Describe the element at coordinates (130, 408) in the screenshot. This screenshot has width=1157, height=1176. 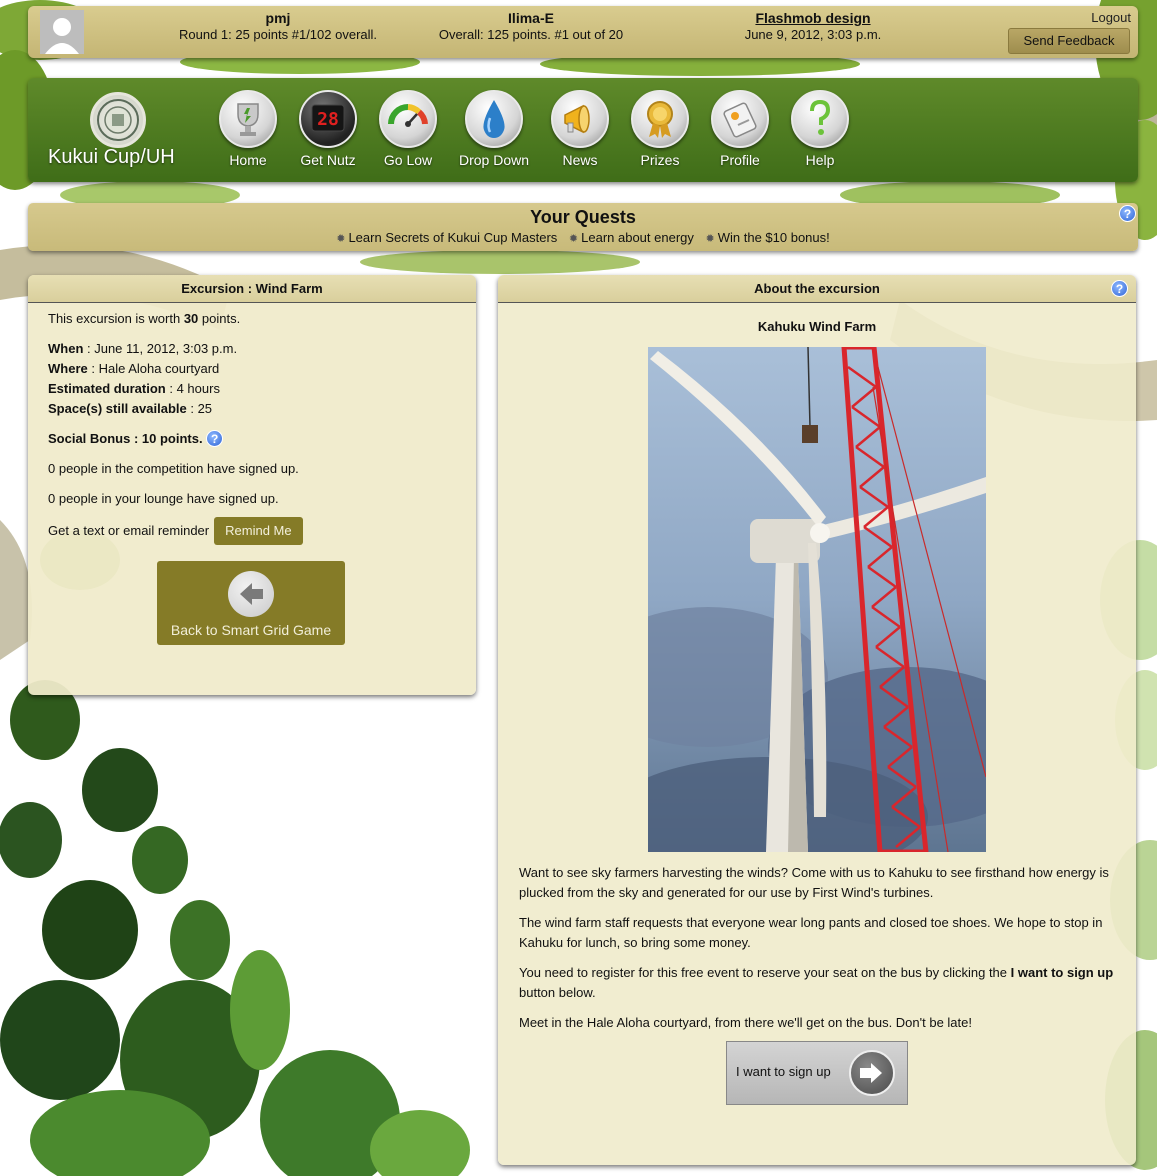
I see `excursion-spaces: Space(s) still available : 25` at that location.